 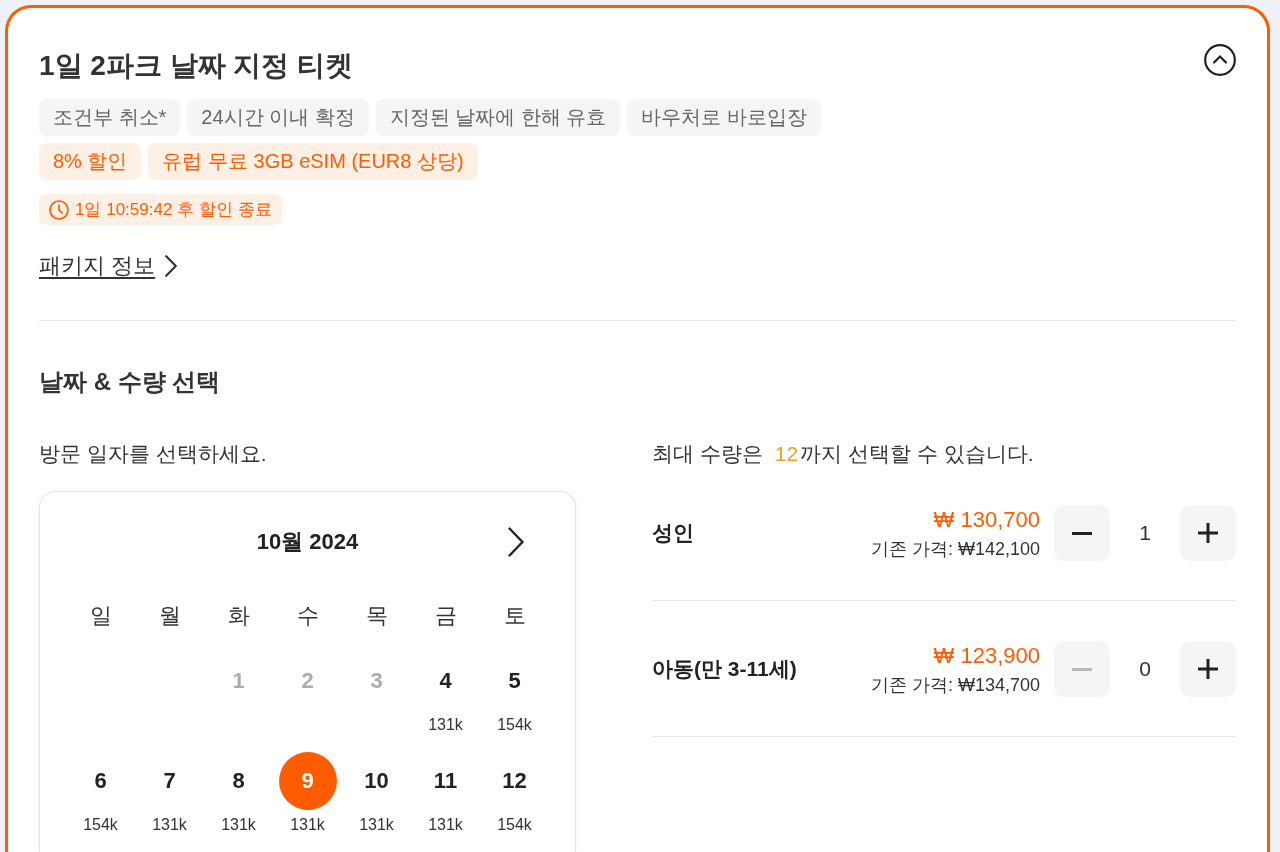 I want to click on calendar-day: 6, so click(x=100, y=781).